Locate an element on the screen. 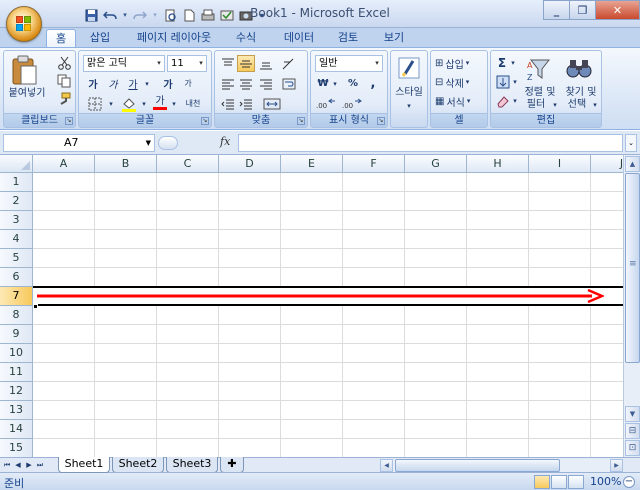  insert-dropdown-icon: ▾ is located at coordinates (468, 63).